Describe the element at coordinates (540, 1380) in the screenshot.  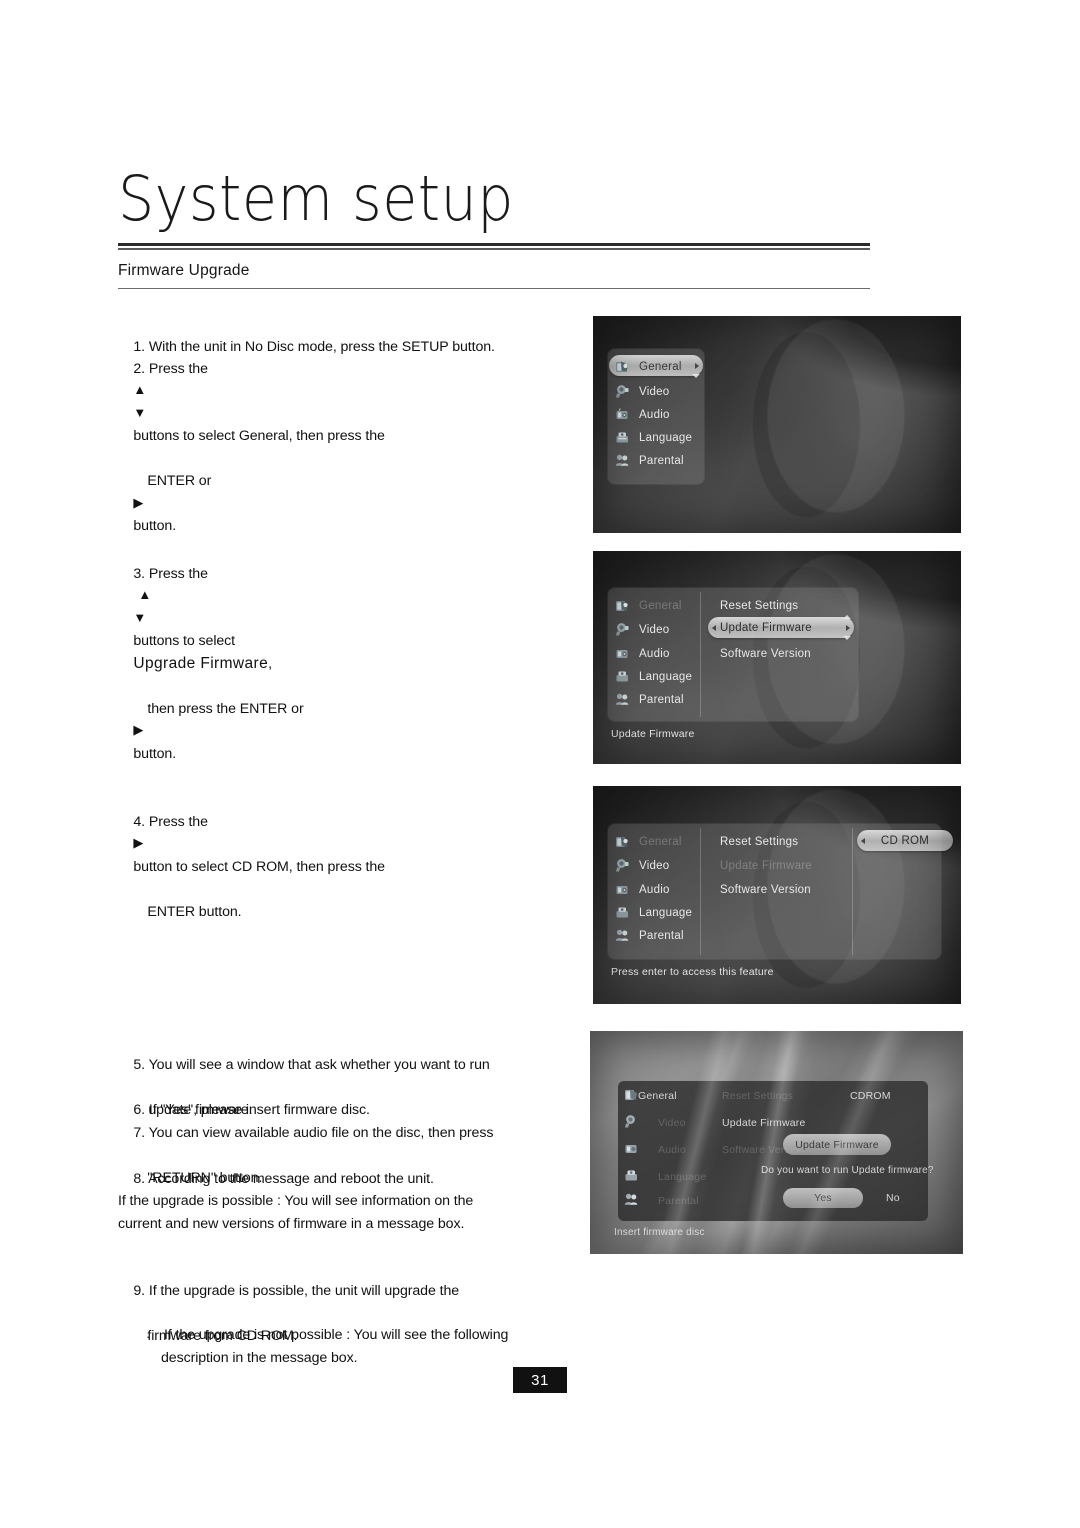
I see `page-number: 31` at that location.